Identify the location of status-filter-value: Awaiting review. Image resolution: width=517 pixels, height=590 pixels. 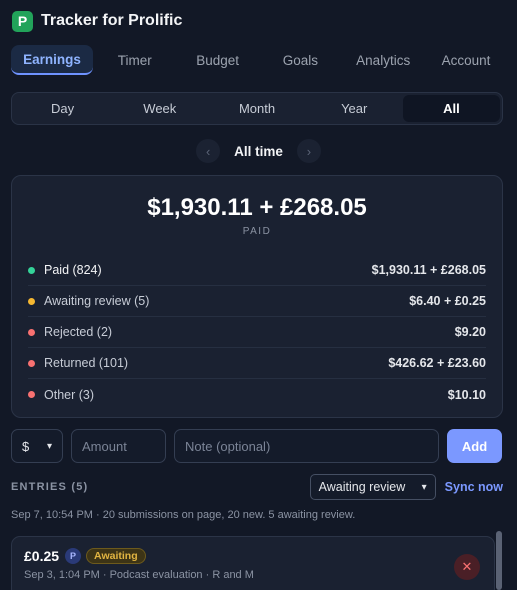
(362, 487).